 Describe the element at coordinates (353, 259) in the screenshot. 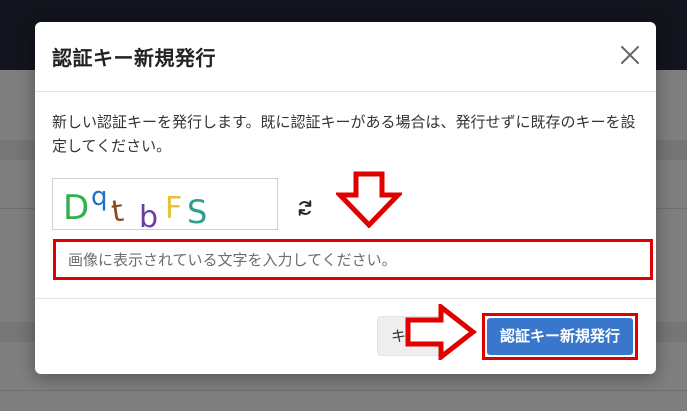

I see `captcha-input` at that location.